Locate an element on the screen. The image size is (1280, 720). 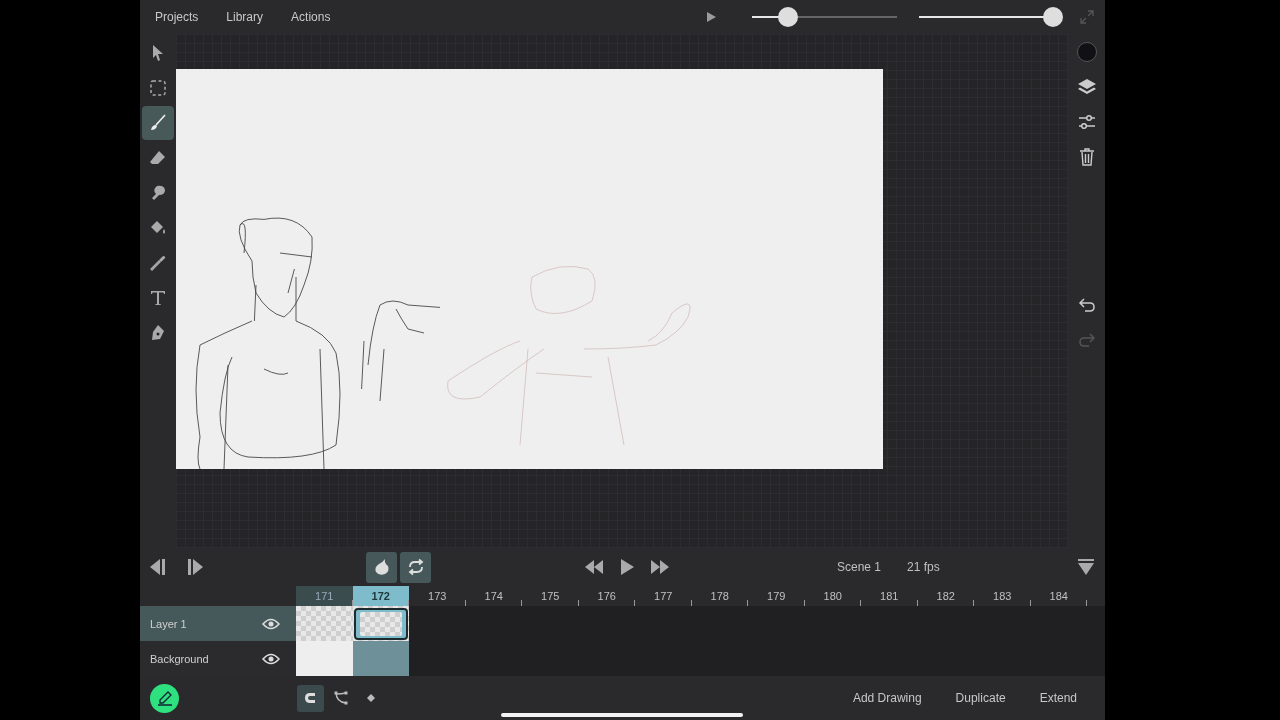
frame-number: 184 is located at coordinates (1058, 596).